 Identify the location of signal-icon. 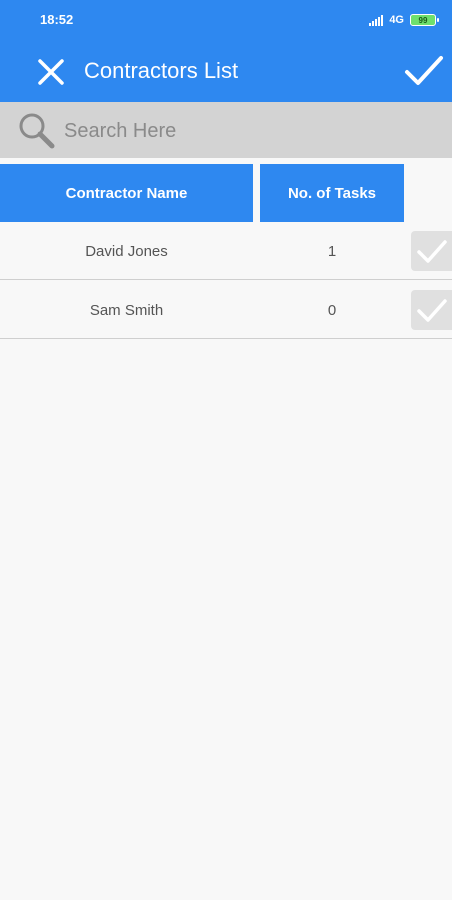
(376, 20).